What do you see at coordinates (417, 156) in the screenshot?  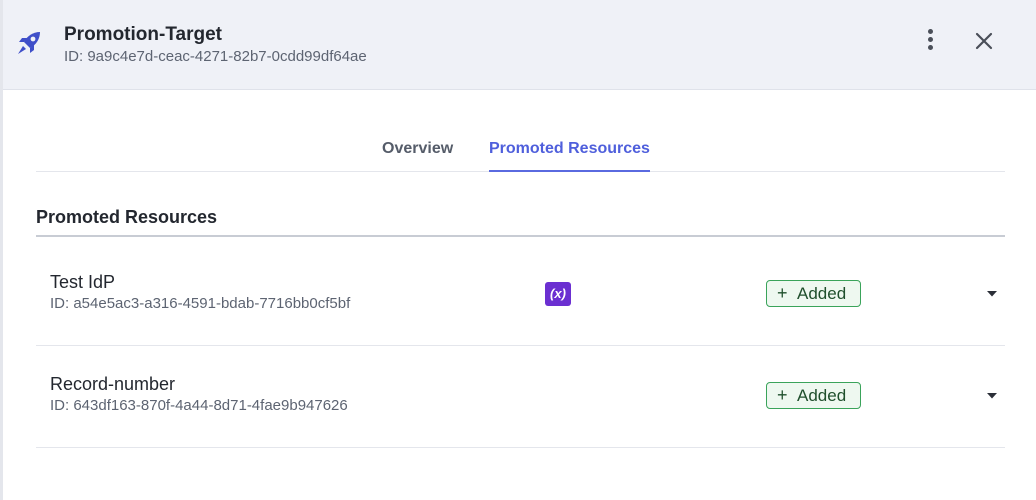 I see `tab-overview: Overview` at bounding box center [417, 156].